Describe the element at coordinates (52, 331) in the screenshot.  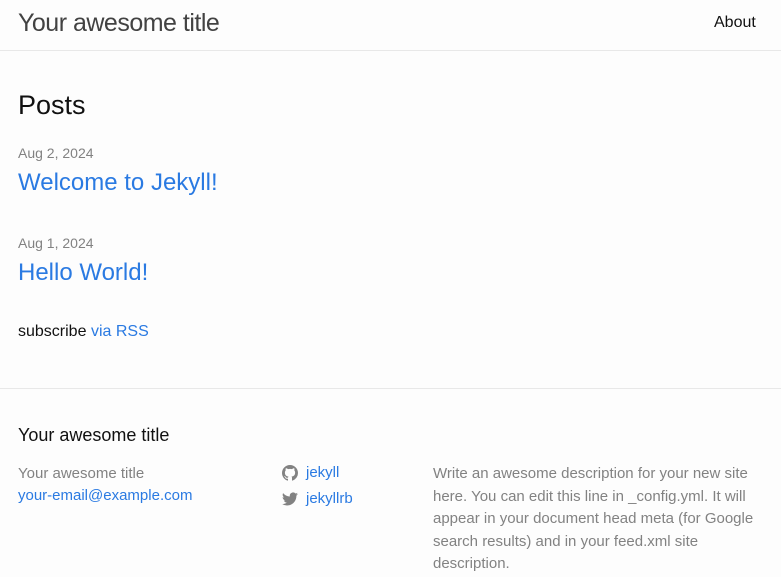
I see `subscribe-label: subscribe` at that location.